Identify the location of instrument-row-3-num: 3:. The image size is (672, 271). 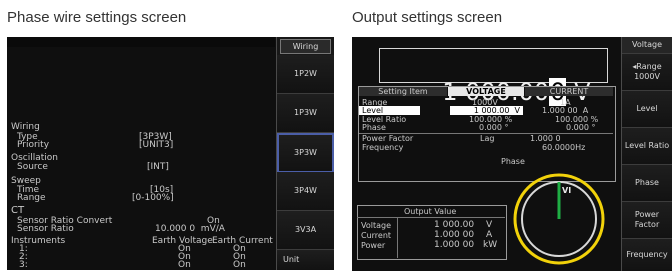
(23, 265).